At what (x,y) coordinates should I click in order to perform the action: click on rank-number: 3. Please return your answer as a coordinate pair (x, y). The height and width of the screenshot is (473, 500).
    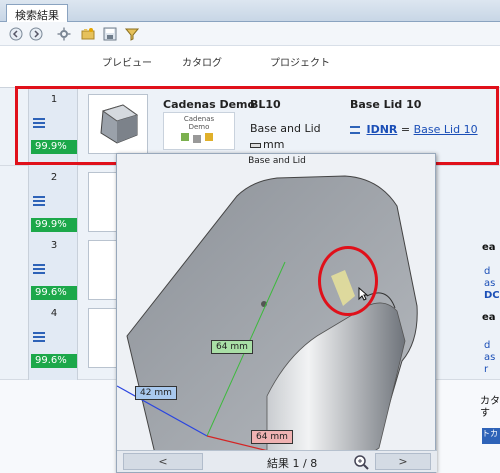
    Looking at the image, I should click on (54, 245).